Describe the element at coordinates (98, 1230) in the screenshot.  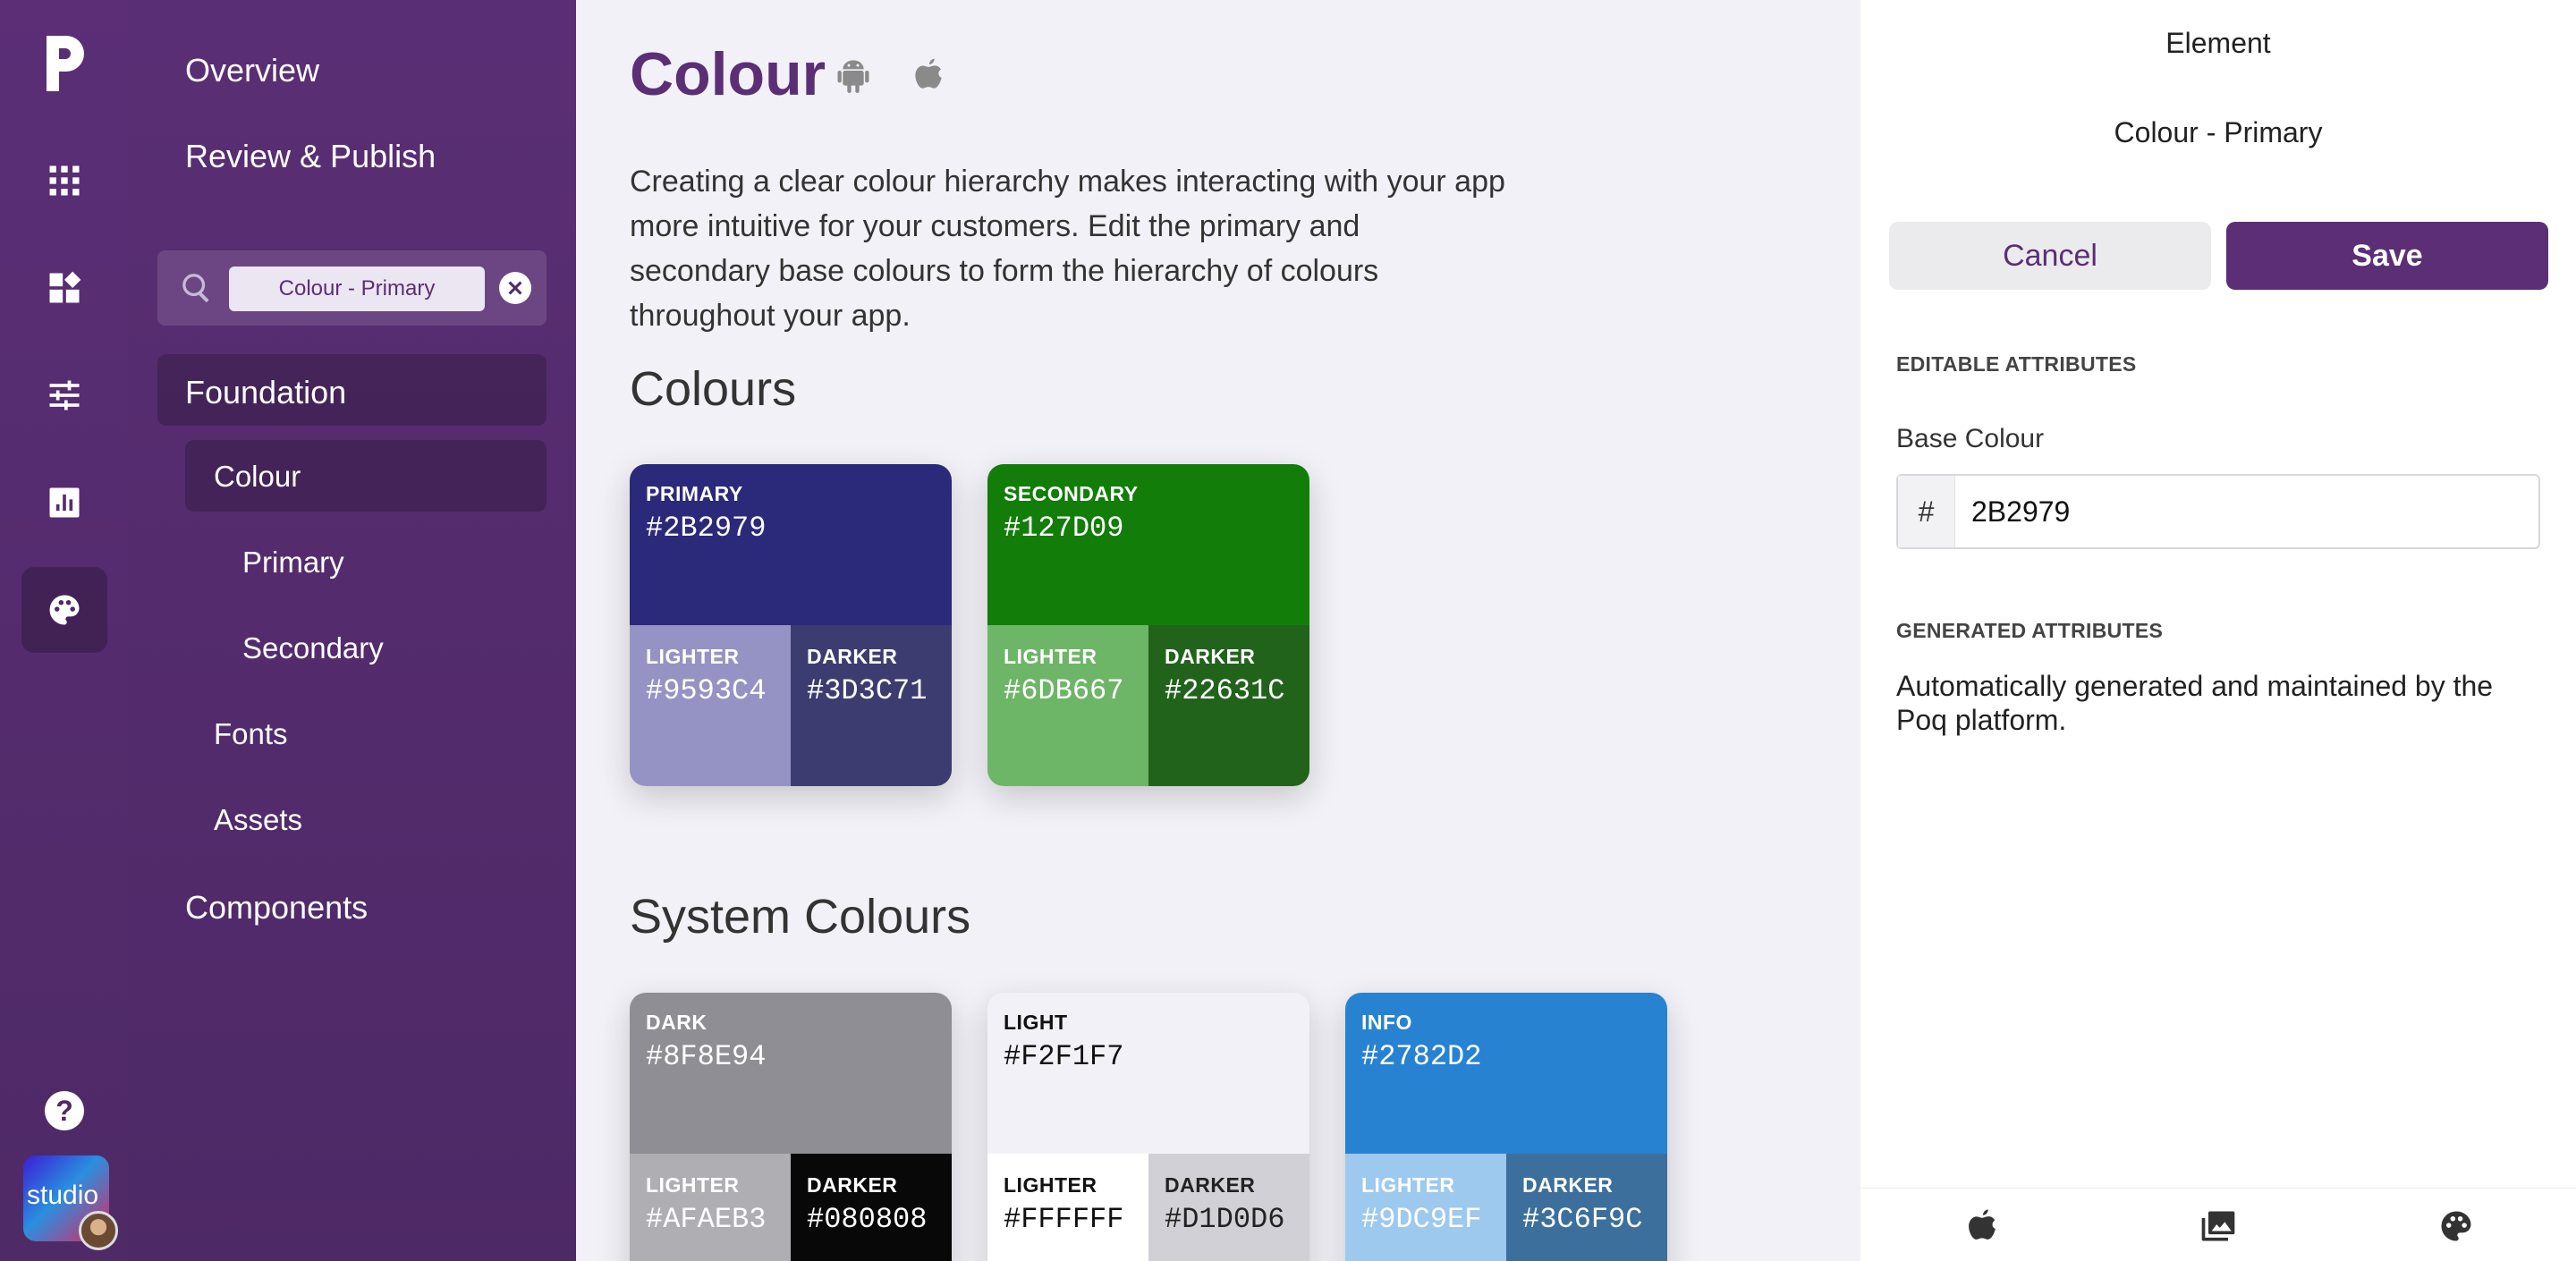
I see `avatar` at that location.